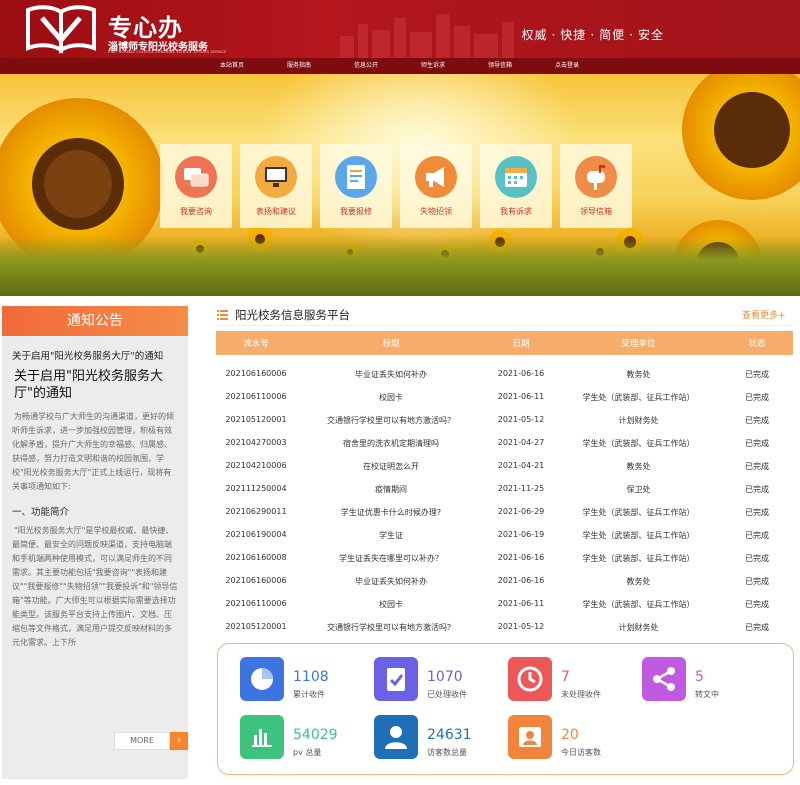  Describe the element at coordinates (530, 737) in the screenshot. I see `visitor-card-icon` at that location.